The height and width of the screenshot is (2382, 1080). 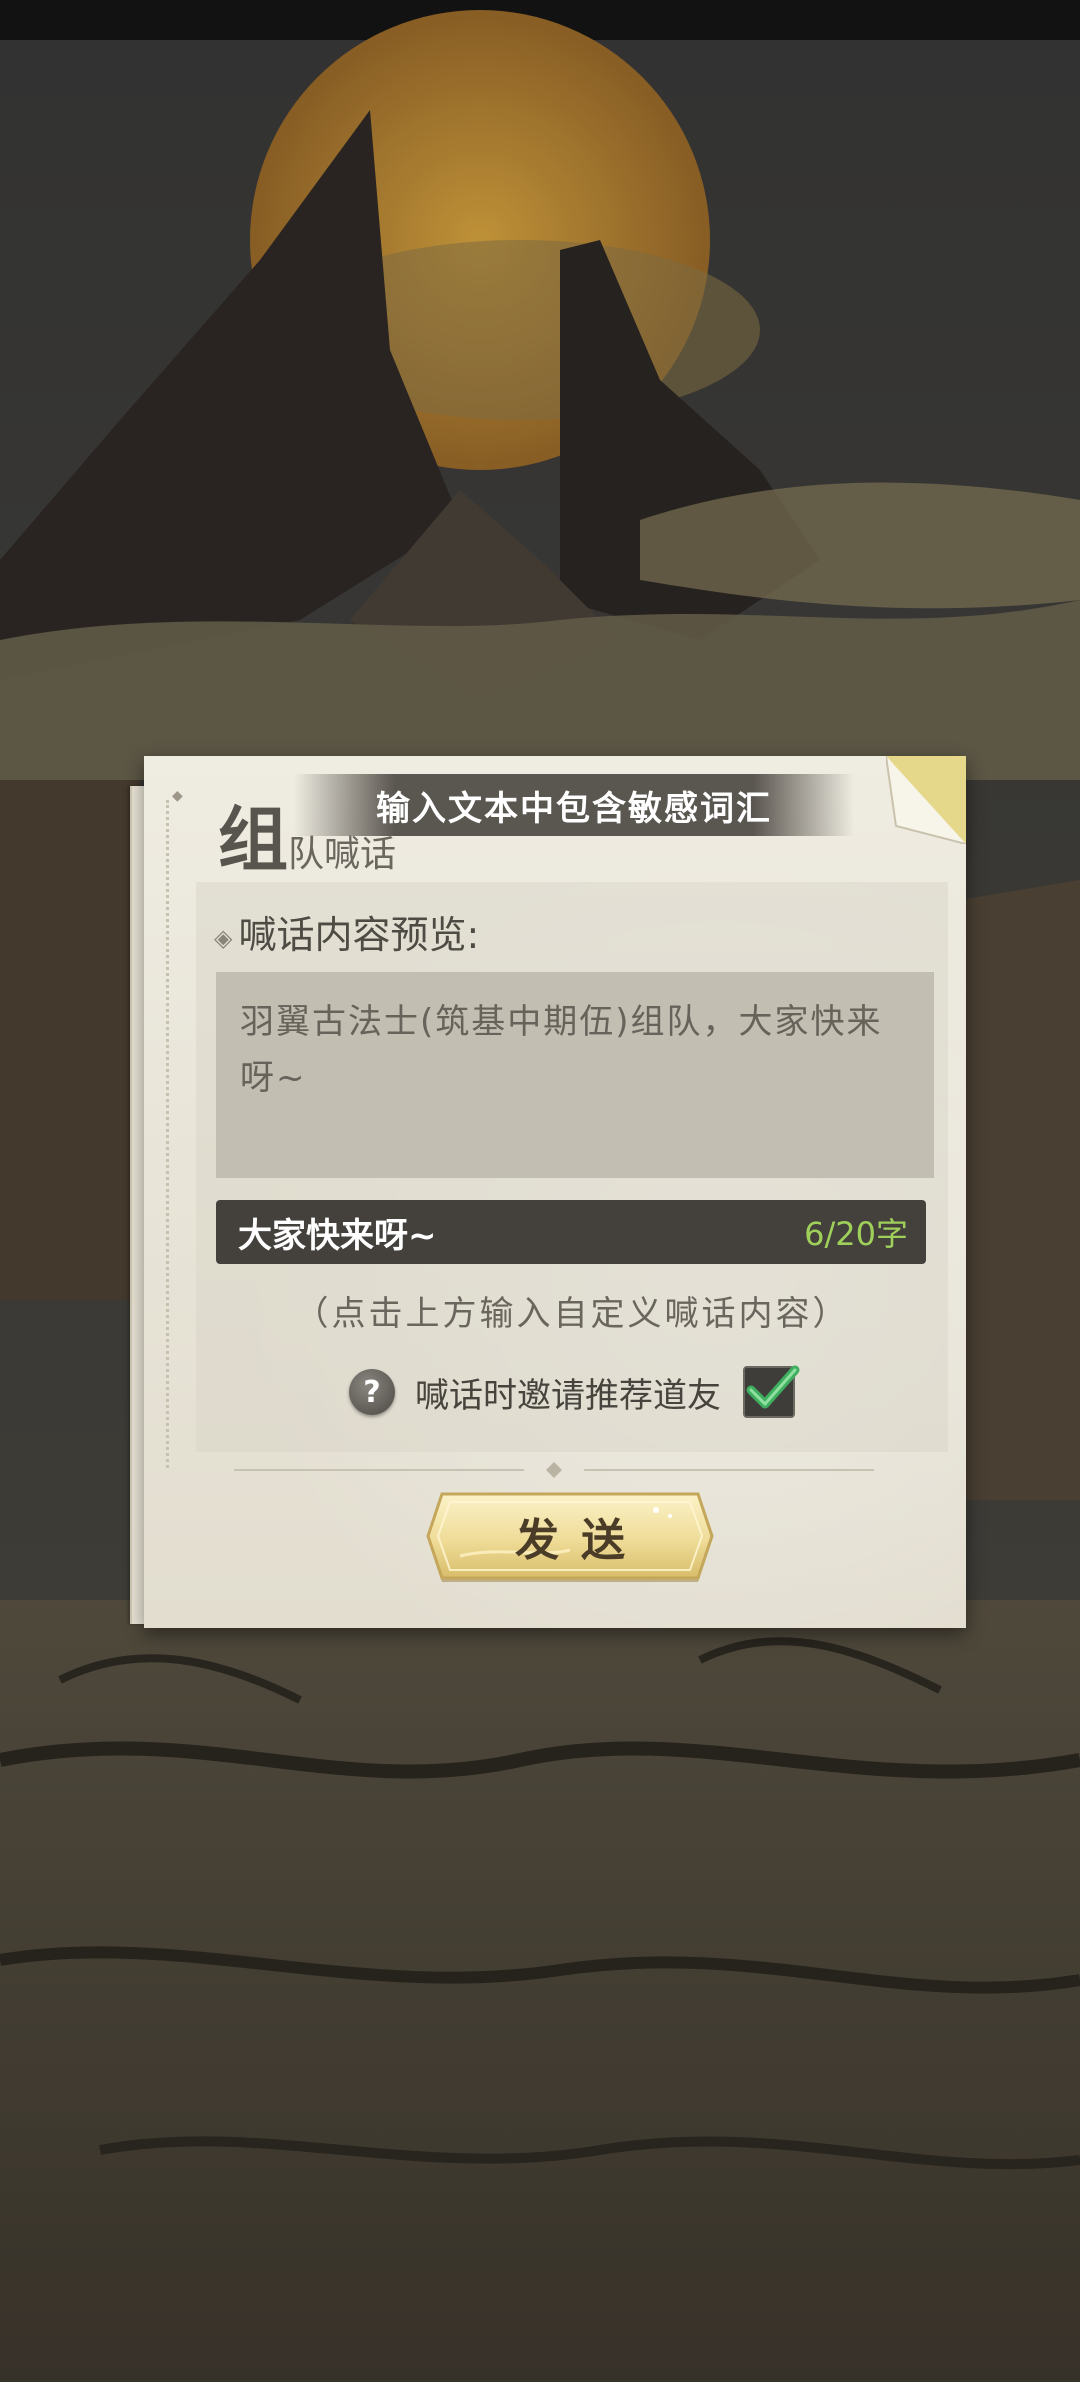 I want to click on help-icon: ?, so click(x=372, y=1392).